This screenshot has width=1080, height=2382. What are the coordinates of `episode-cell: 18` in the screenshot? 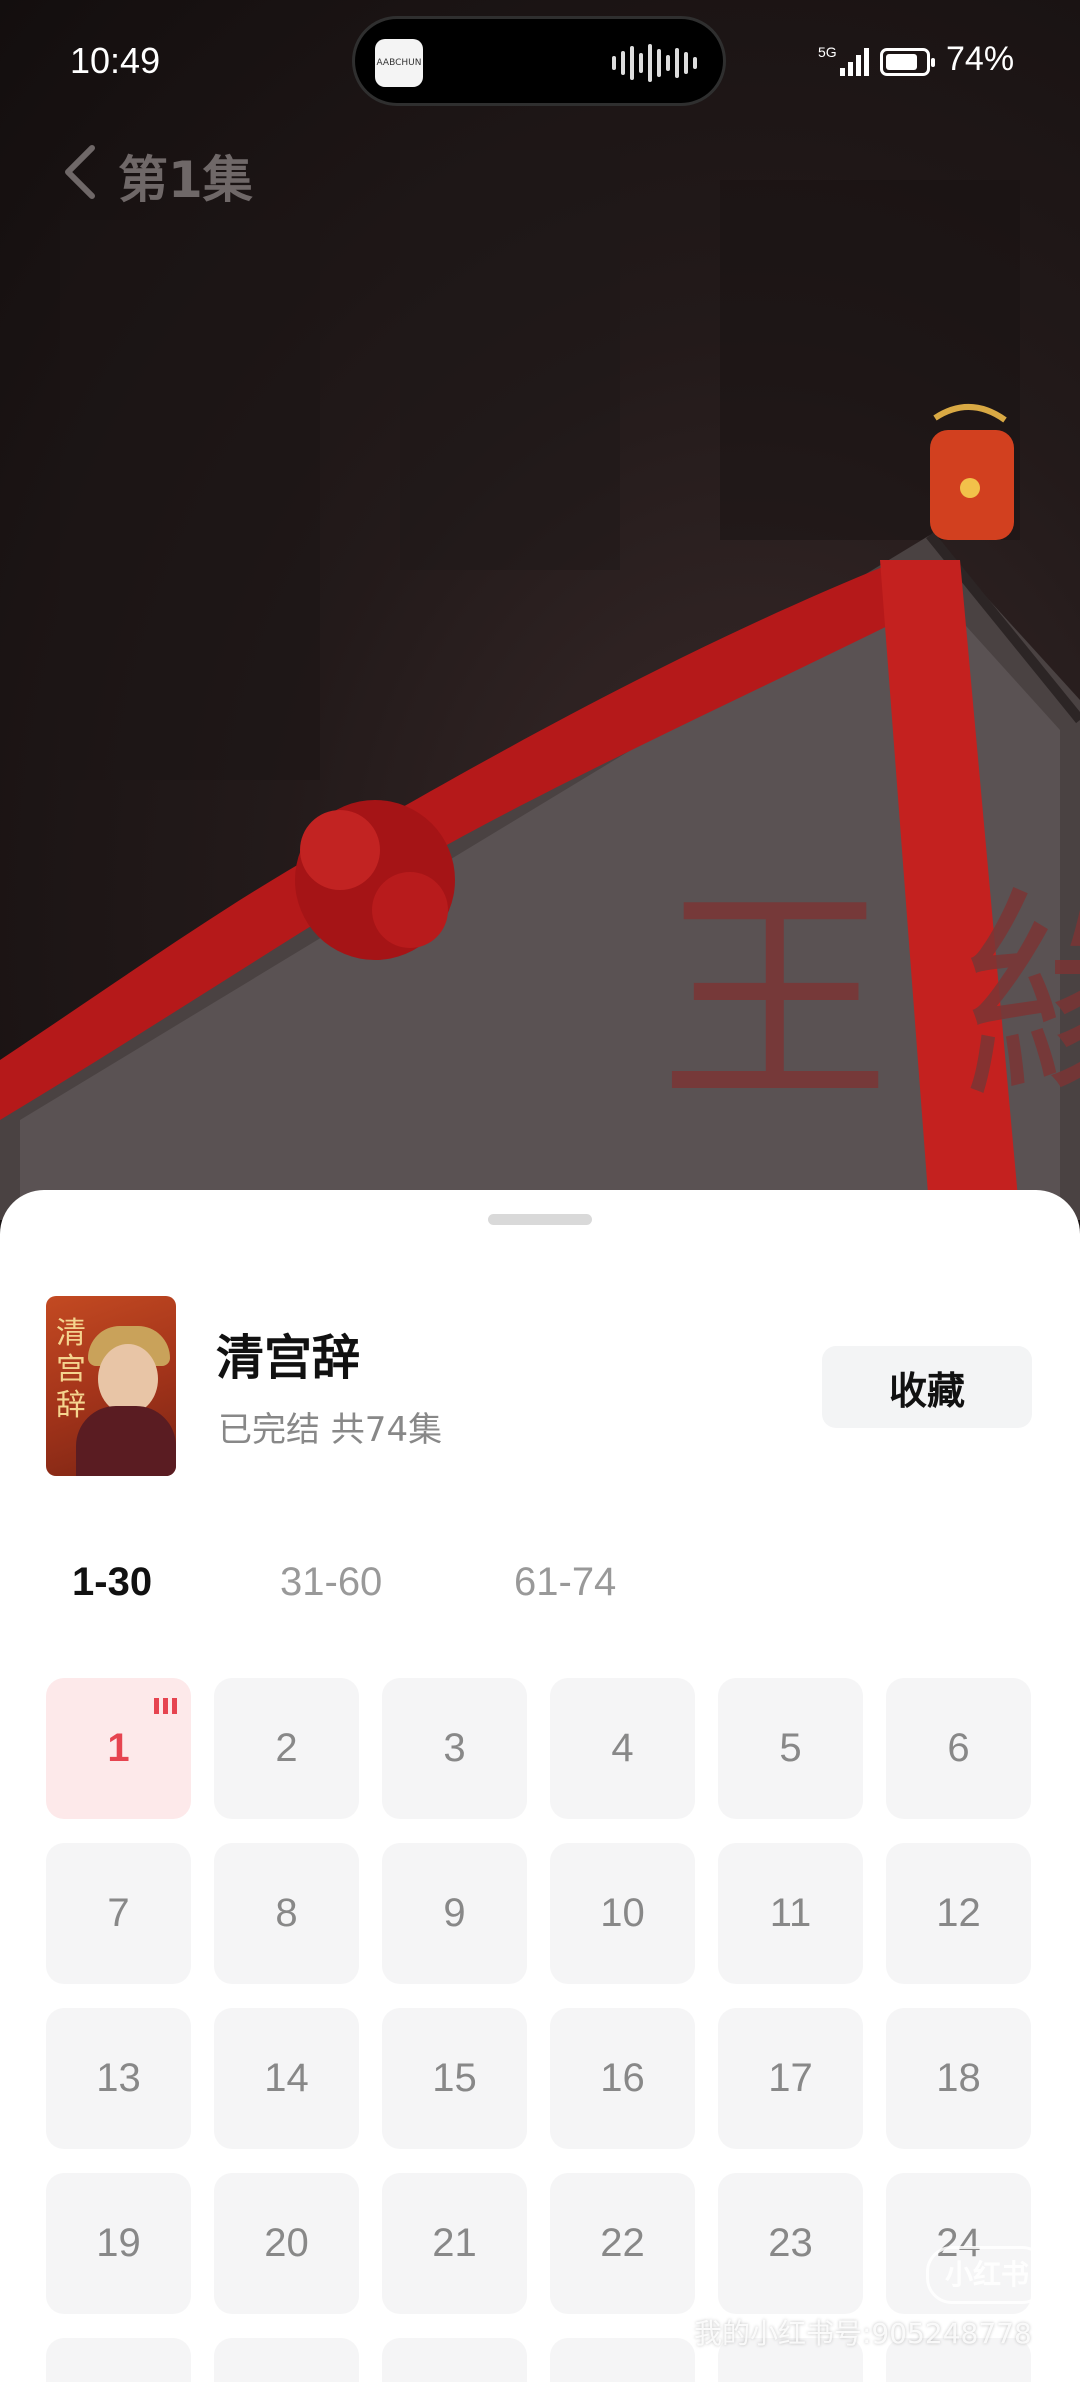 It's located at (958, 2078).